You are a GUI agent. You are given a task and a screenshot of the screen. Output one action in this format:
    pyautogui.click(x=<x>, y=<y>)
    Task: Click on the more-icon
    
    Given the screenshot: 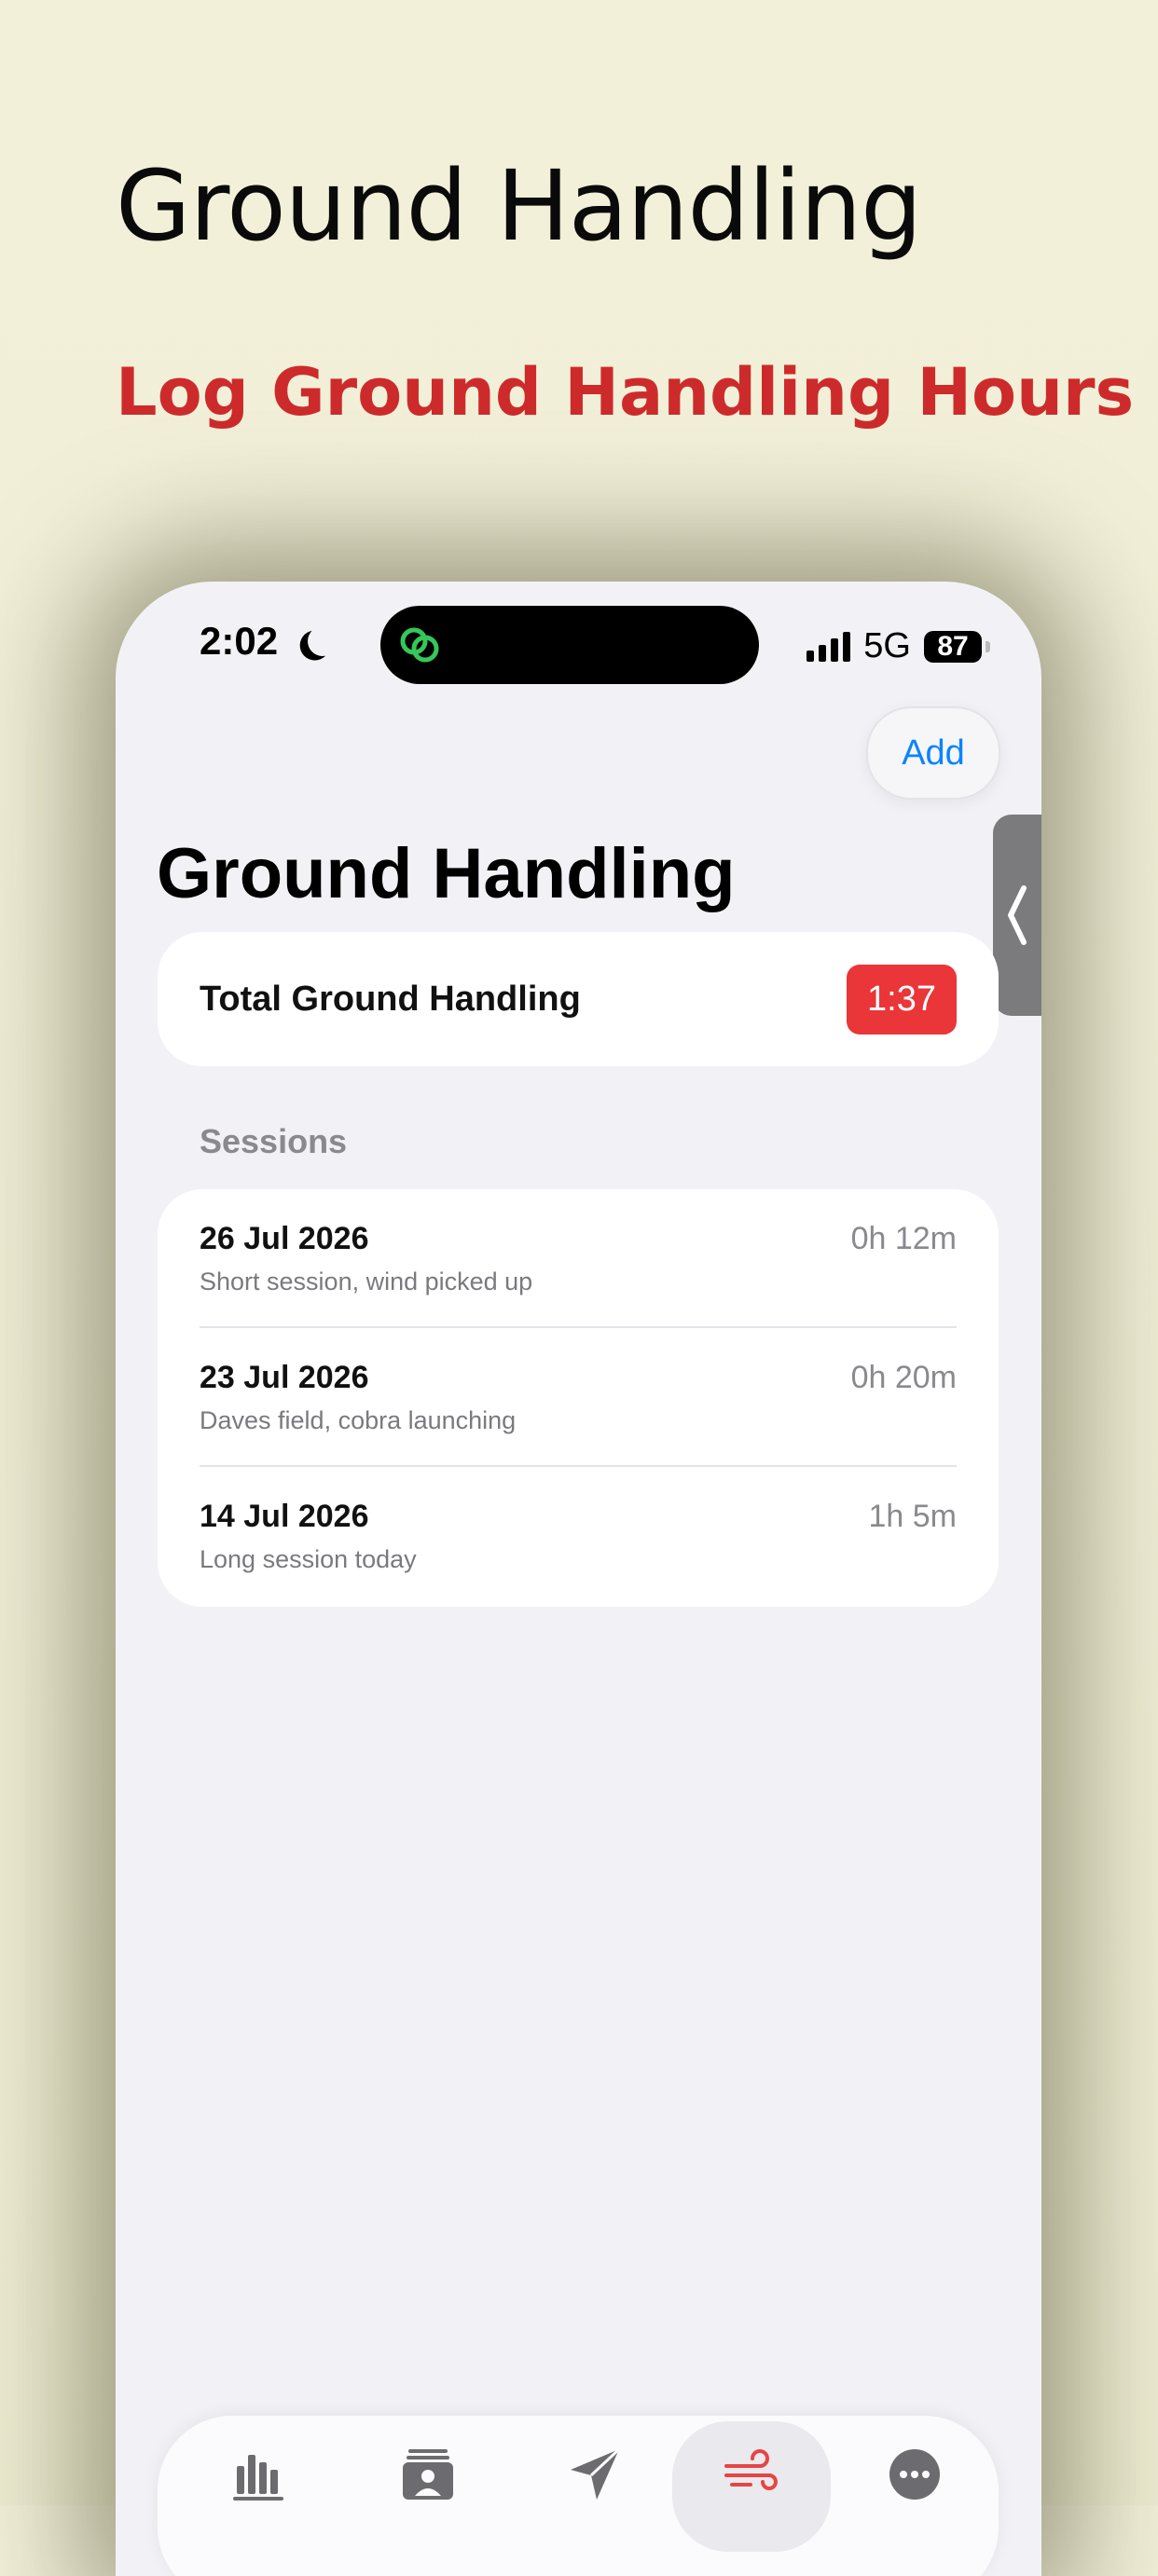 What is the action you would take?
    pyautogui.click(x=914, y=2474)
    